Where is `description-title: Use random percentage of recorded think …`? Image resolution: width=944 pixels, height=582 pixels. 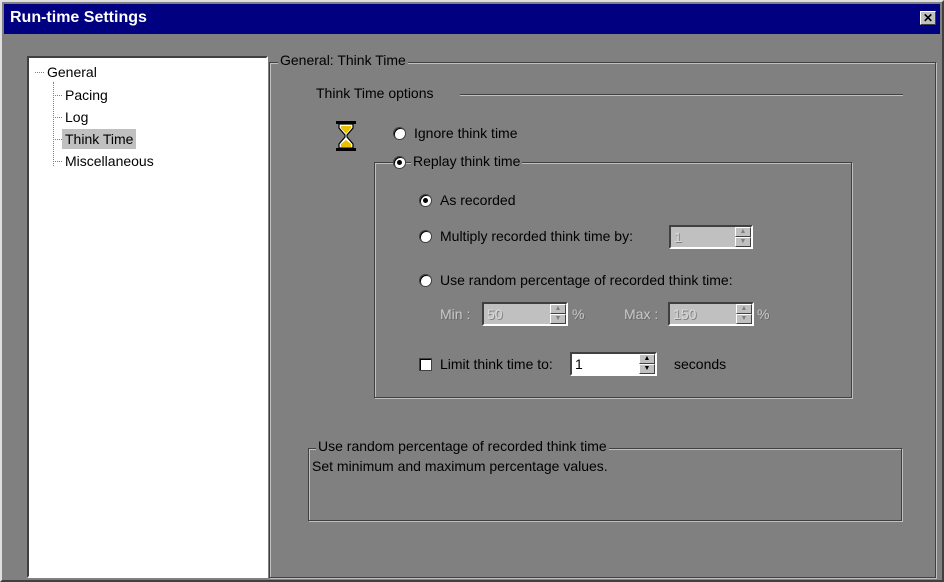
description-title: Use random percentage of recorded think … is located at coordinates (462, 446).